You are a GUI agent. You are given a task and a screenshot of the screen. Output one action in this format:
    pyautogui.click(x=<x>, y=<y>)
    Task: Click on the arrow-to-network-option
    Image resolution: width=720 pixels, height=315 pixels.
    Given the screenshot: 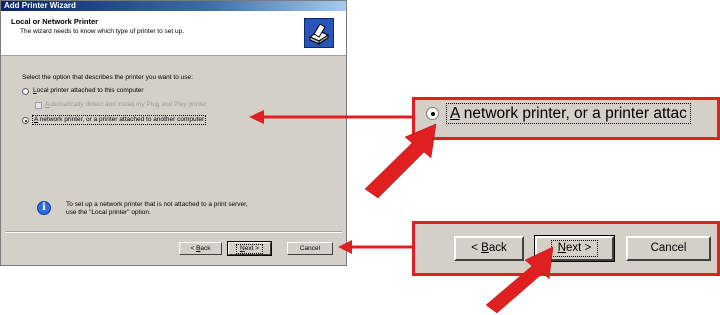 What is the action you would take?
    pyautogui.click(x=331, y=117)
    